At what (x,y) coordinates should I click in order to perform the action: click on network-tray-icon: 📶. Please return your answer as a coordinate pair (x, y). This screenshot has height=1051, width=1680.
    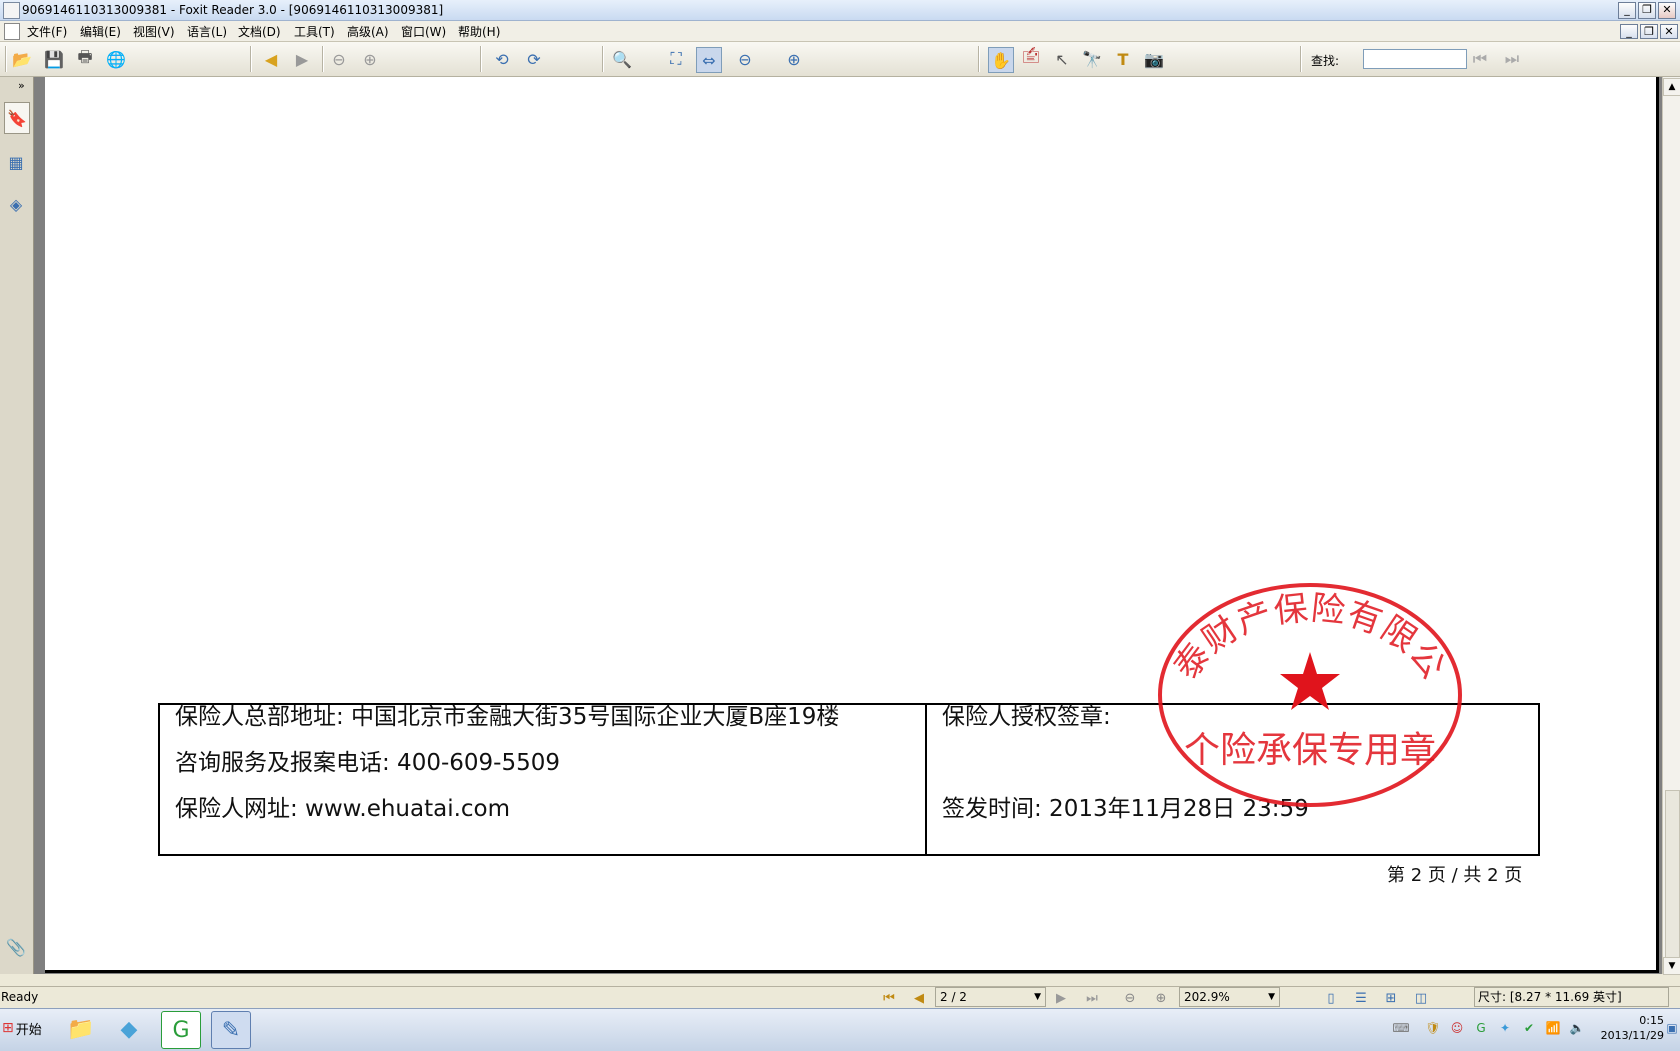
    Looking at the image, I should click on (1553, 1028).